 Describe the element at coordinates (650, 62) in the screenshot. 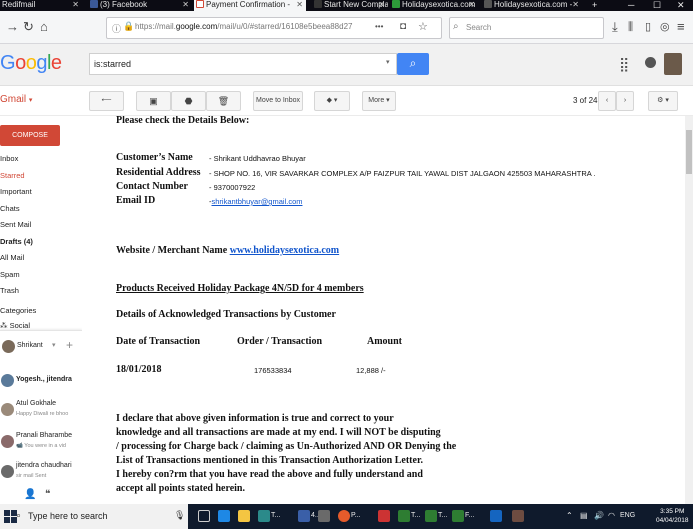

I see `notifications-icon` at that location.